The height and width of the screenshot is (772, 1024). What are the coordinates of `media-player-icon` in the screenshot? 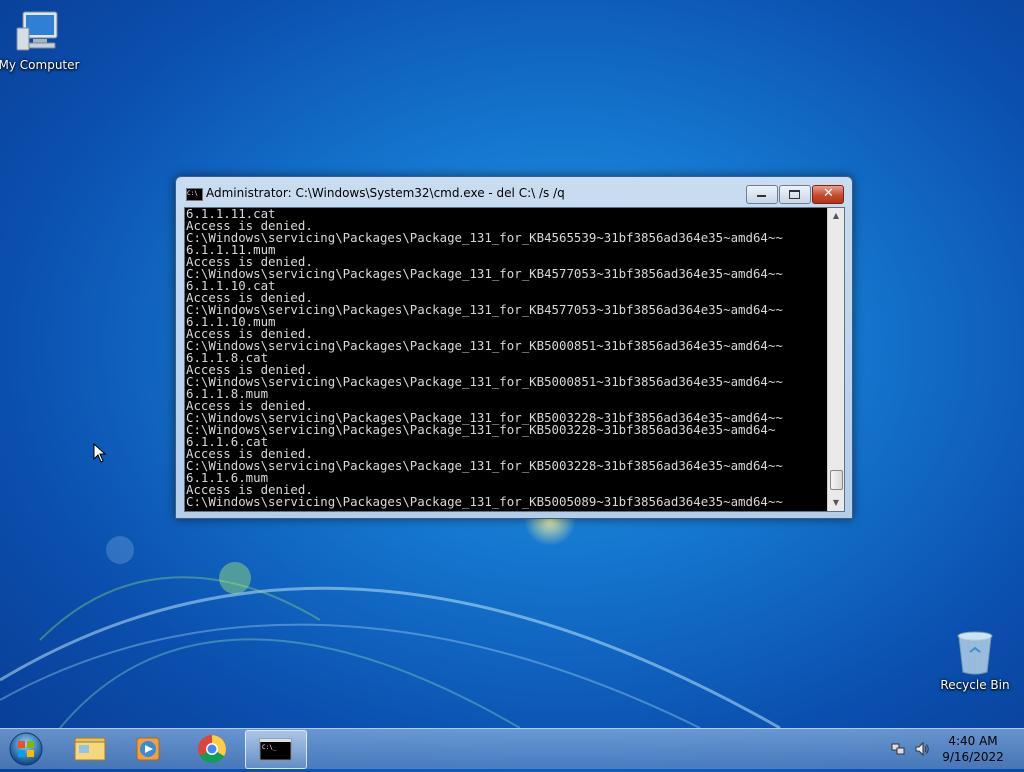 It's located at (148, 749).